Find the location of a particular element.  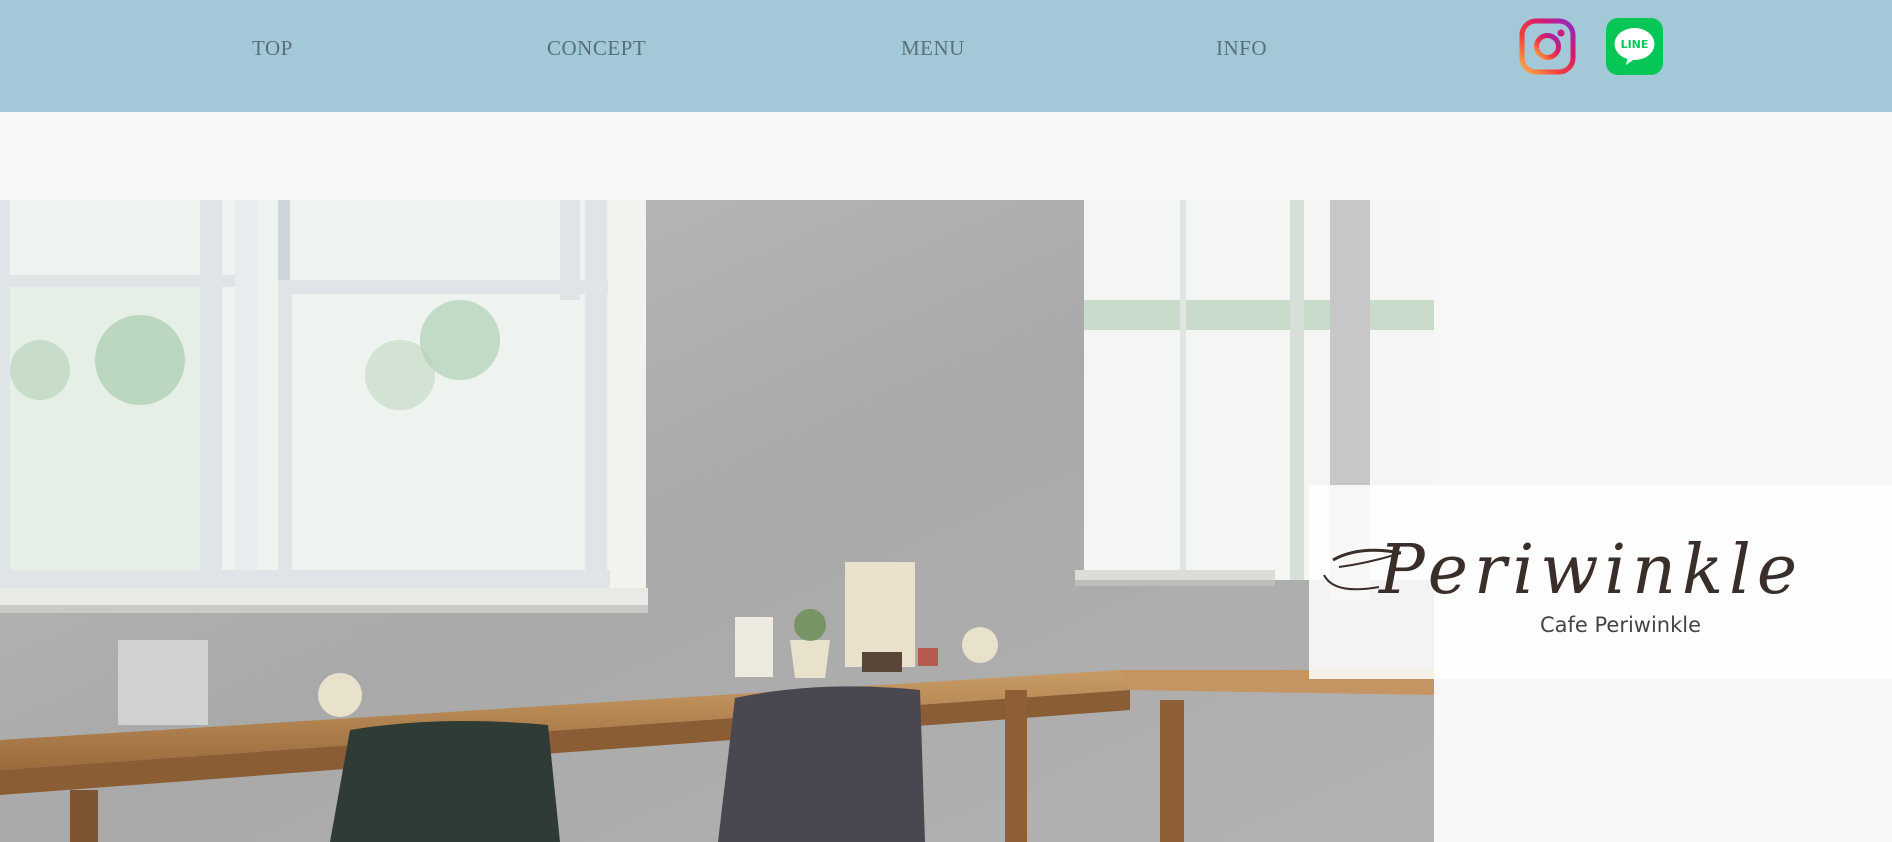

nav-concept: CONCEPT is located at coordinates (596, 48).